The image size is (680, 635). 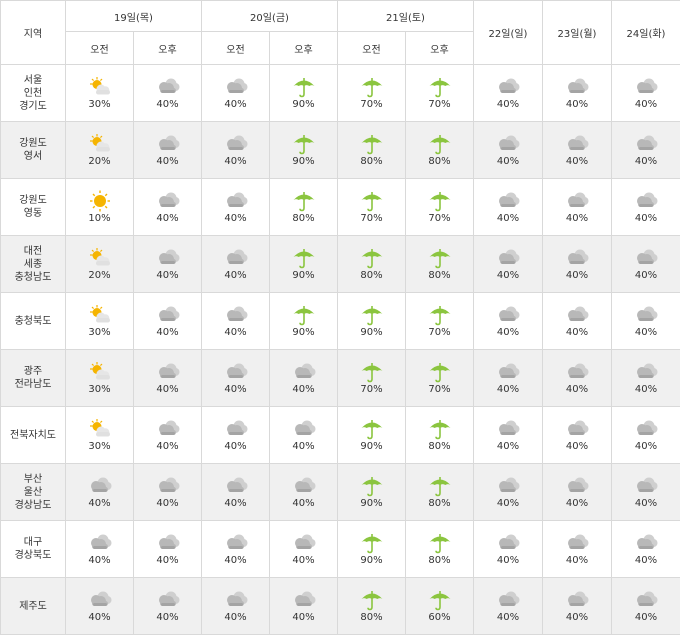 I want to click on table-row: 부산 울산 경상남도 40% 40% 40% 40% 90% 80% 40% 40% 40%, so click(x=340, y=492).